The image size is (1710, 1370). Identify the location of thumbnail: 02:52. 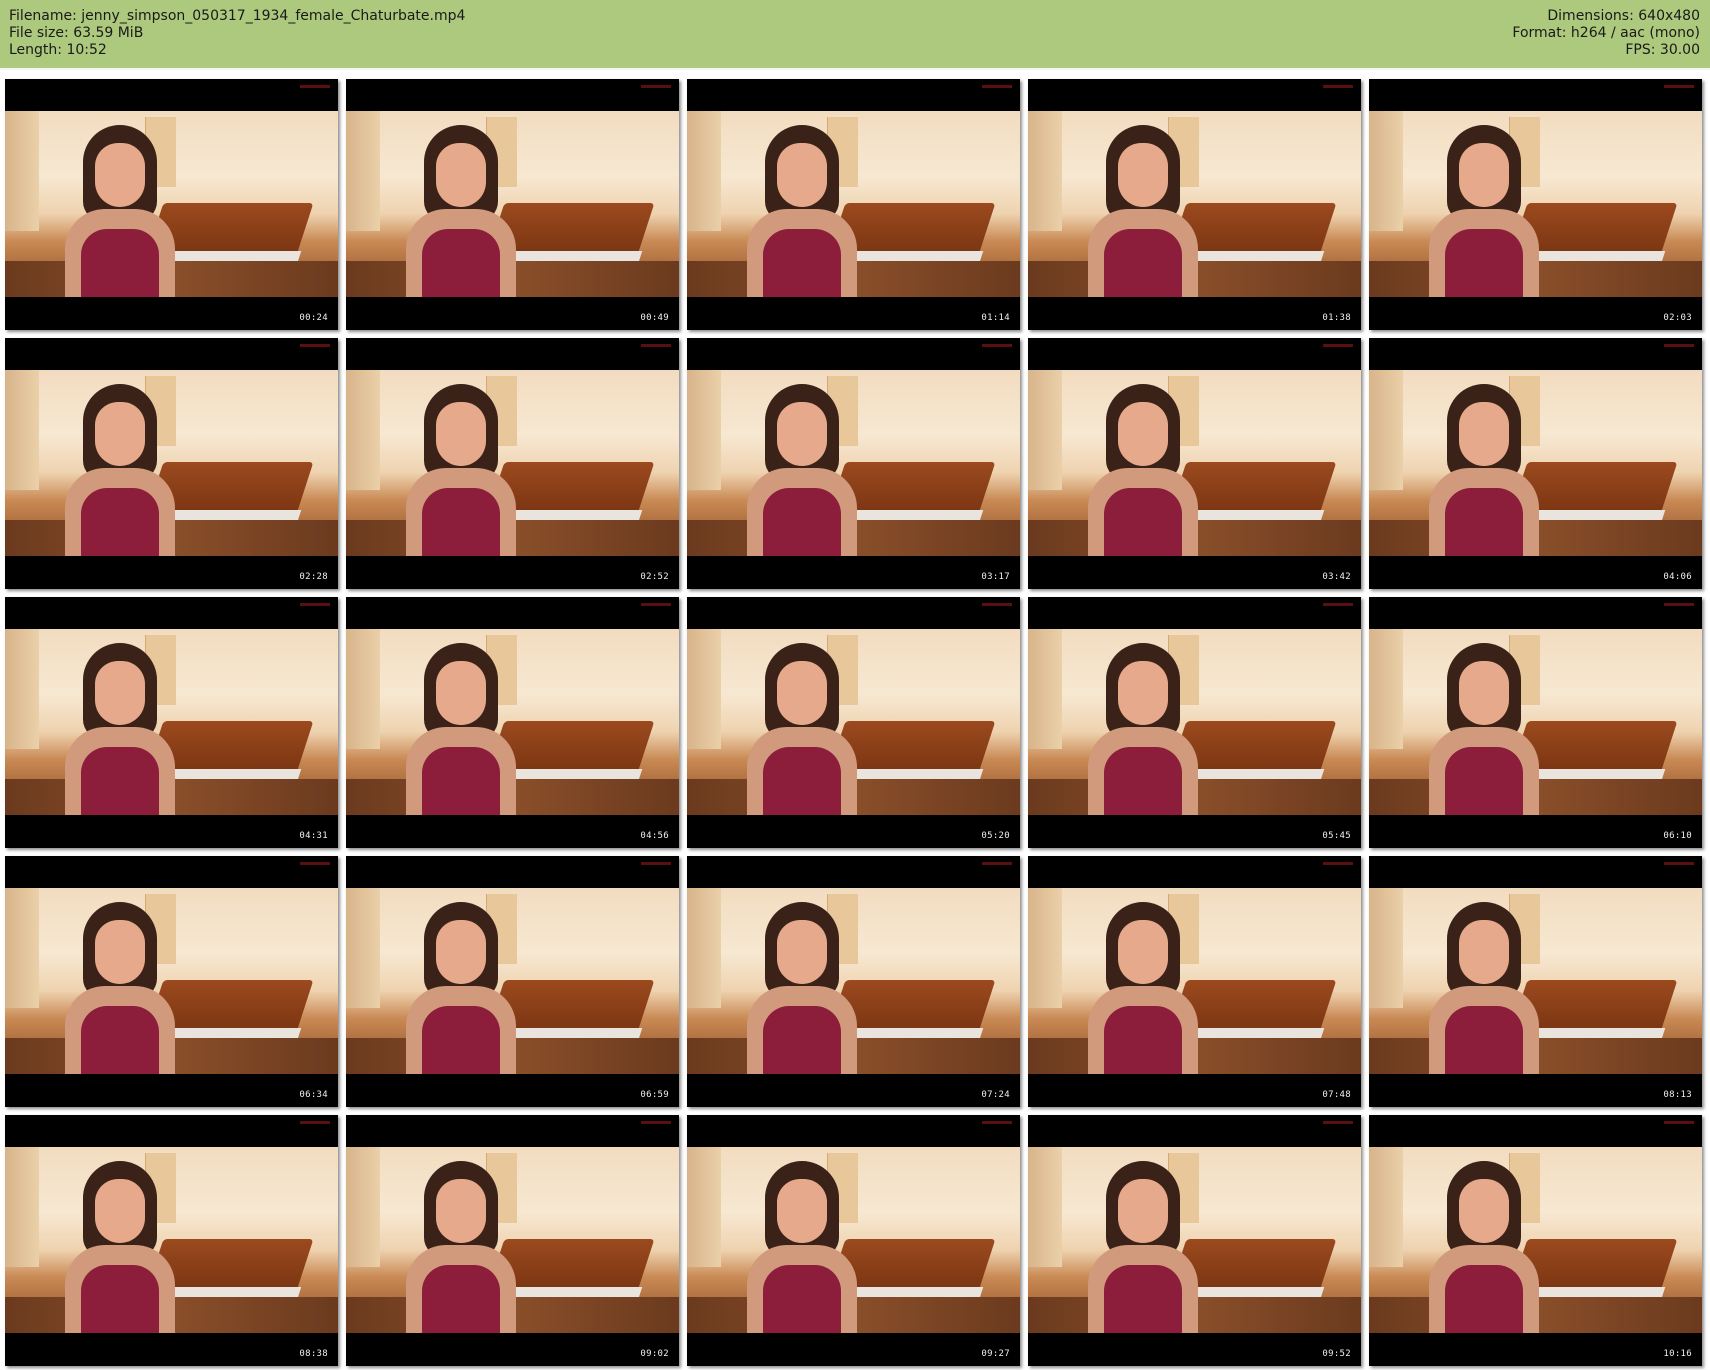
(512, 463).